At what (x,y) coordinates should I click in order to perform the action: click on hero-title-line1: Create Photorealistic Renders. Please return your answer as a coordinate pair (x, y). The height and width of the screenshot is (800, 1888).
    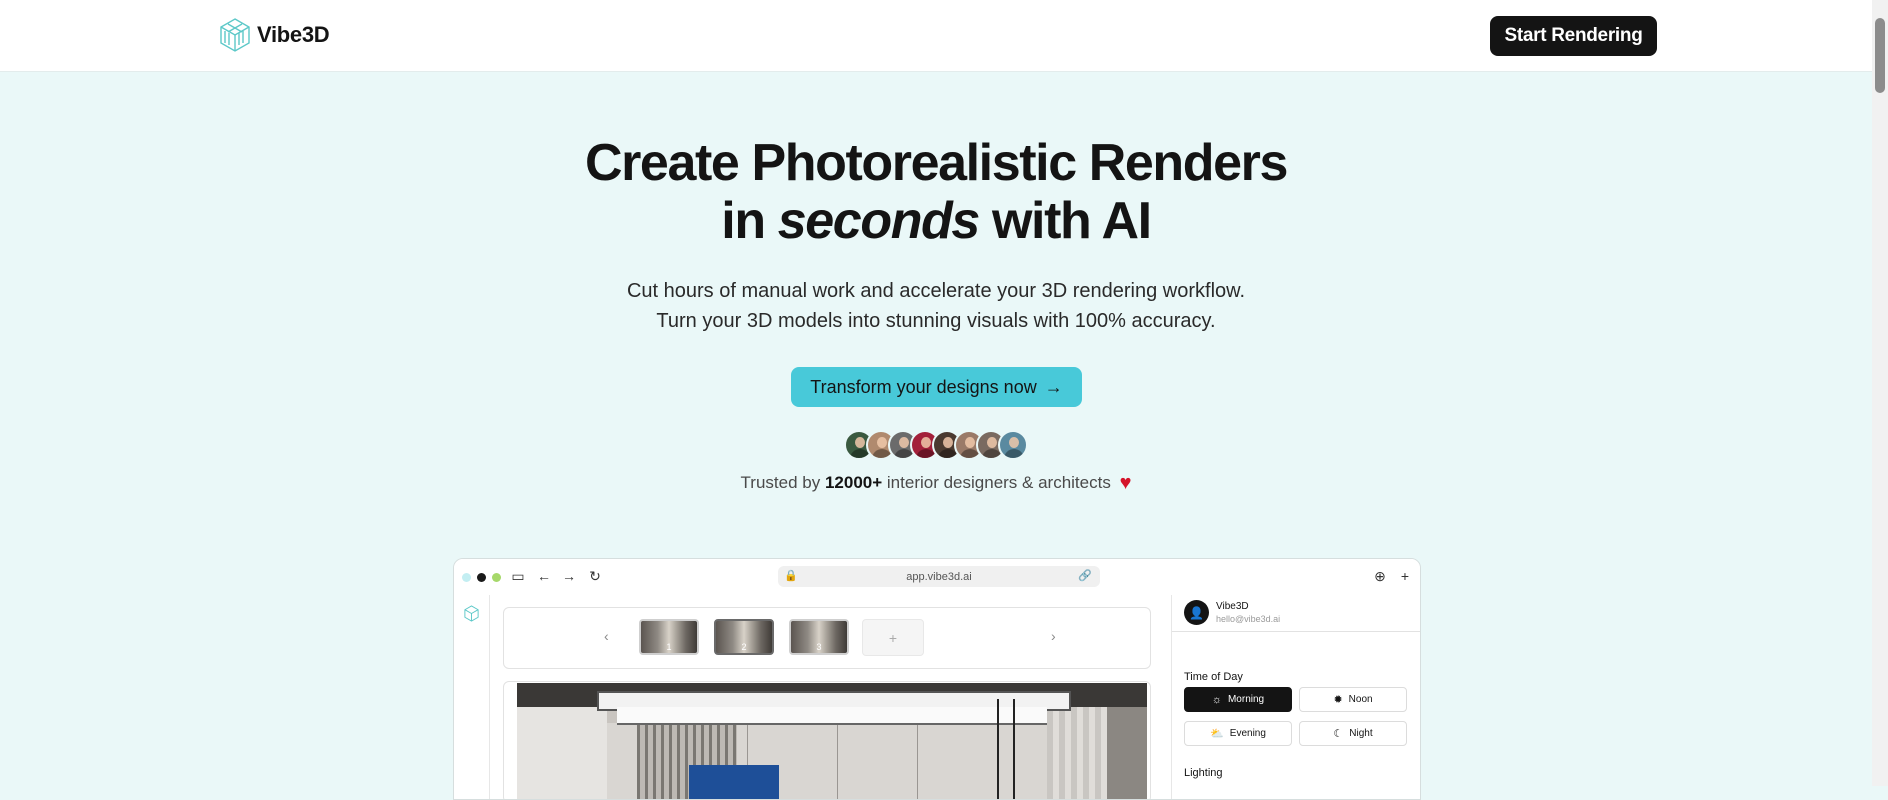
    Looking at the image, I should click on (936, 163).